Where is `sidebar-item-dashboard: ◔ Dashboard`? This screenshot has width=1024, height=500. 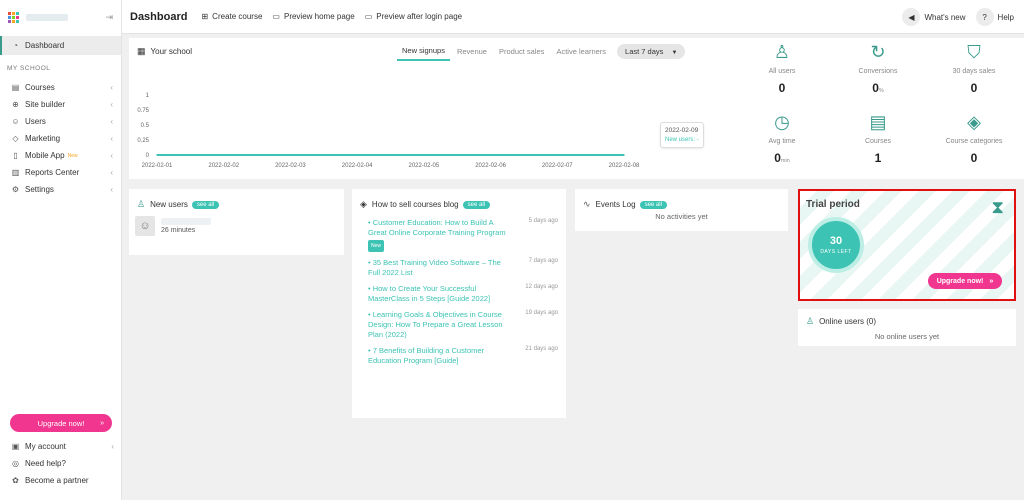 sidebar-item-dashboard: ◔ Dashboard is located at coordinates (60, 45).